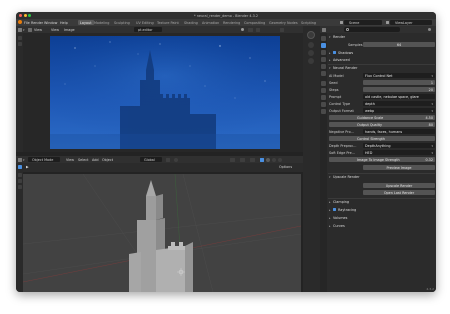 This screenshot has height=314, width=450. What do you see at coordinates (262, 159) in the screenshot?
I see `xray-icon` at bounding box center [262, 159].